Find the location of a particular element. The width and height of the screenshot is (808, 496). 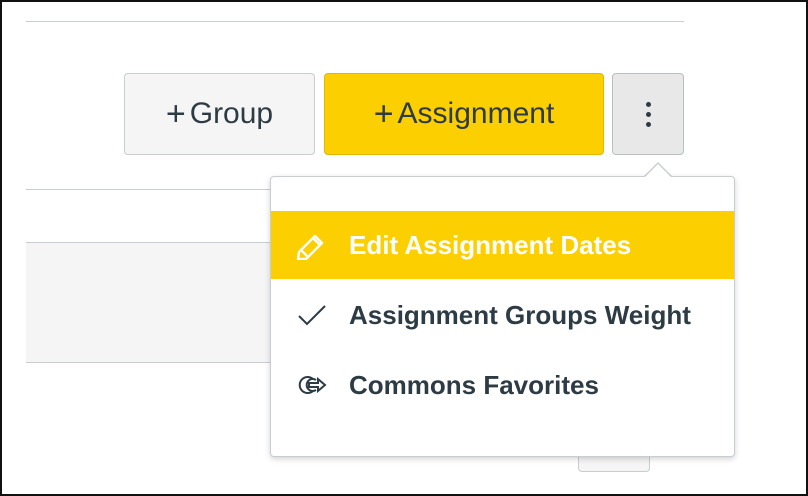

menu-item-label: Commons Favorites is located at coordinates (474, 384).